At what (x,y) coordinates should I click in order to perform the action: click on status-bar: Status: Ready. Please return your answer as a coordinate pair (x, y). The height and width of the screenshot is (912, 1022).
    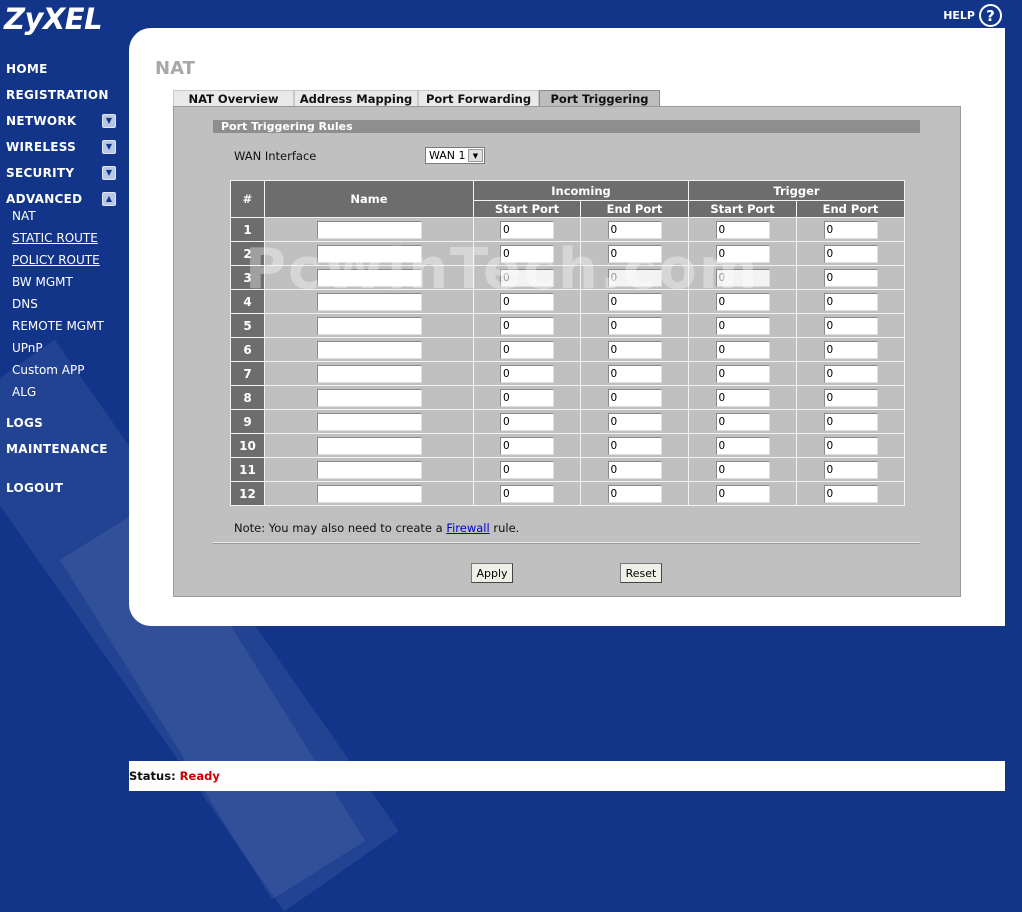
    Looking at the image, I should click on (567, 776).